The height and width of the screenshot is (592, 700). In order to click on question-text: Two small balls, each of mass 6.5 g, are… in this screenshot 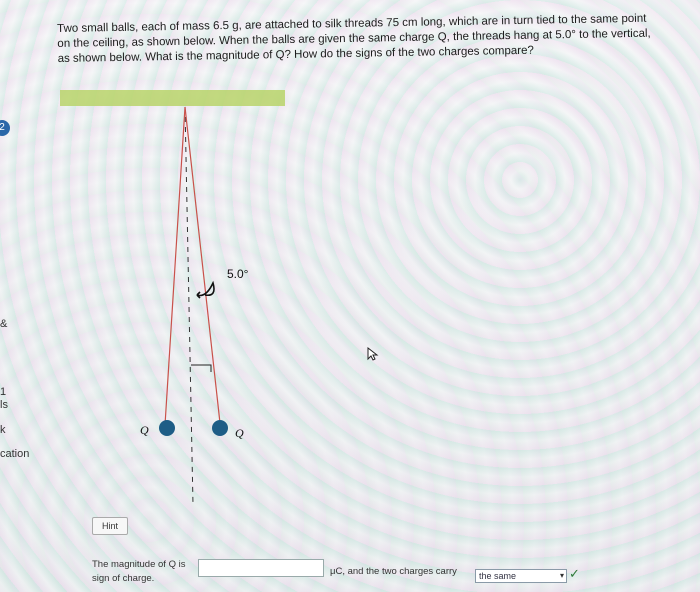, I will do `click(354, 38)`.